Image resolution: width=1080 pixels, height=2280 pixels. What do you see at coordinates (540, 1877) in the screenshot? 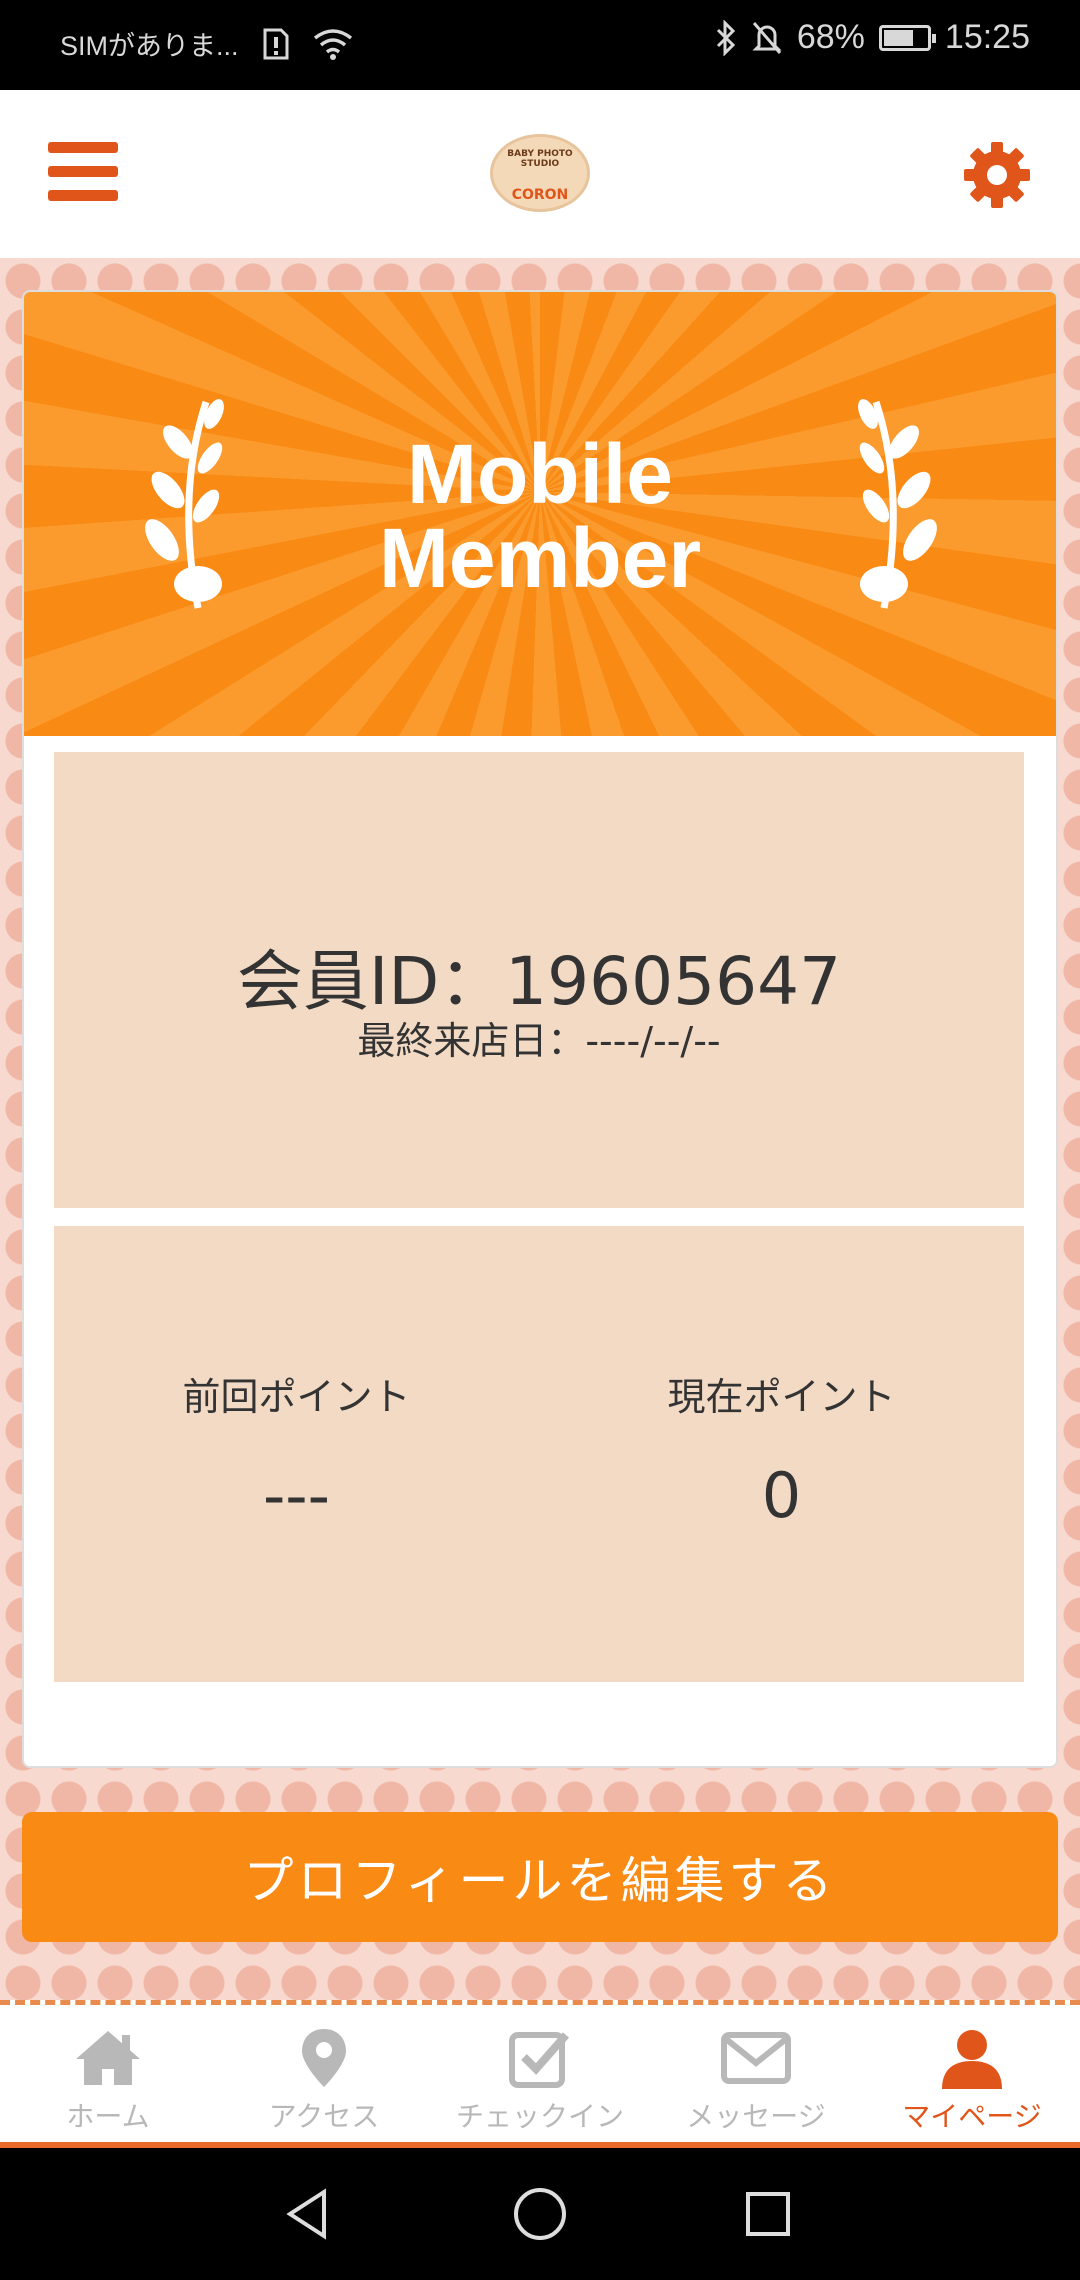
I see `edit-profile-button: プロフィールを編集する` at bounding box center [540, 1877].